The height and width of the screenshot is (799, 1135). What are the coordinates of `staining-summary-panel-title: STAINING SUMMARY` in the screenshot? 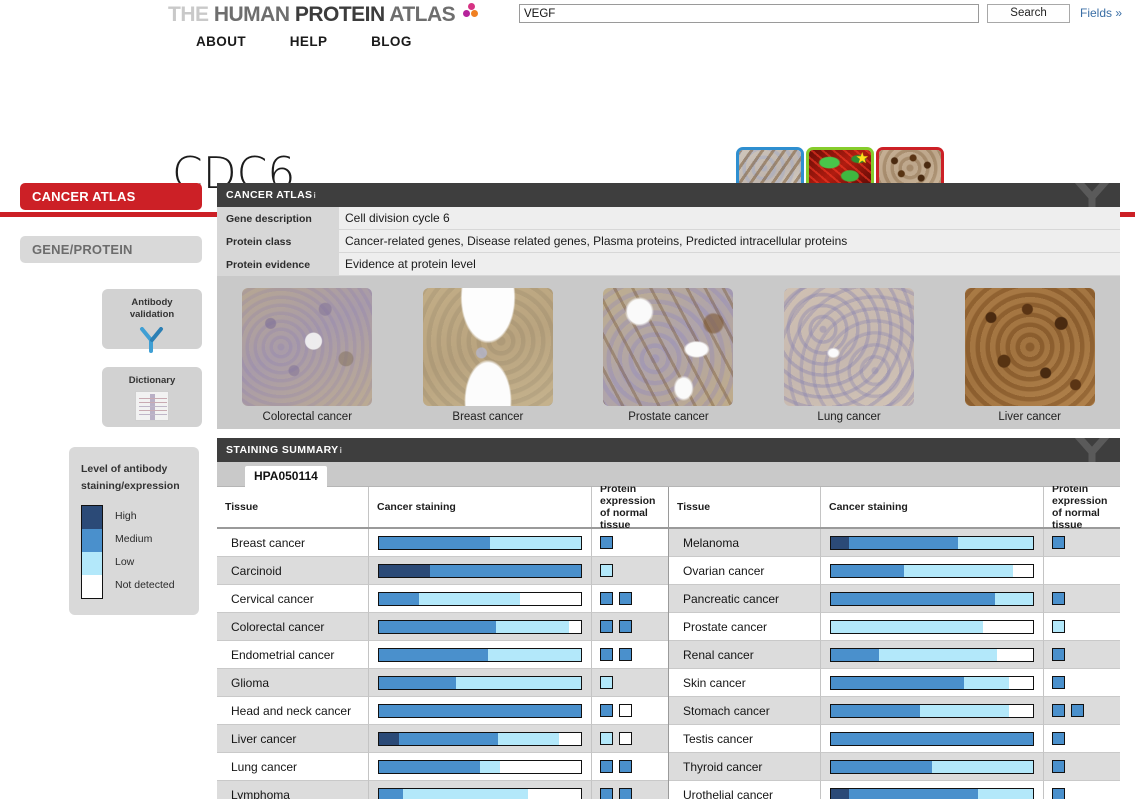 It's located at (282, 450).